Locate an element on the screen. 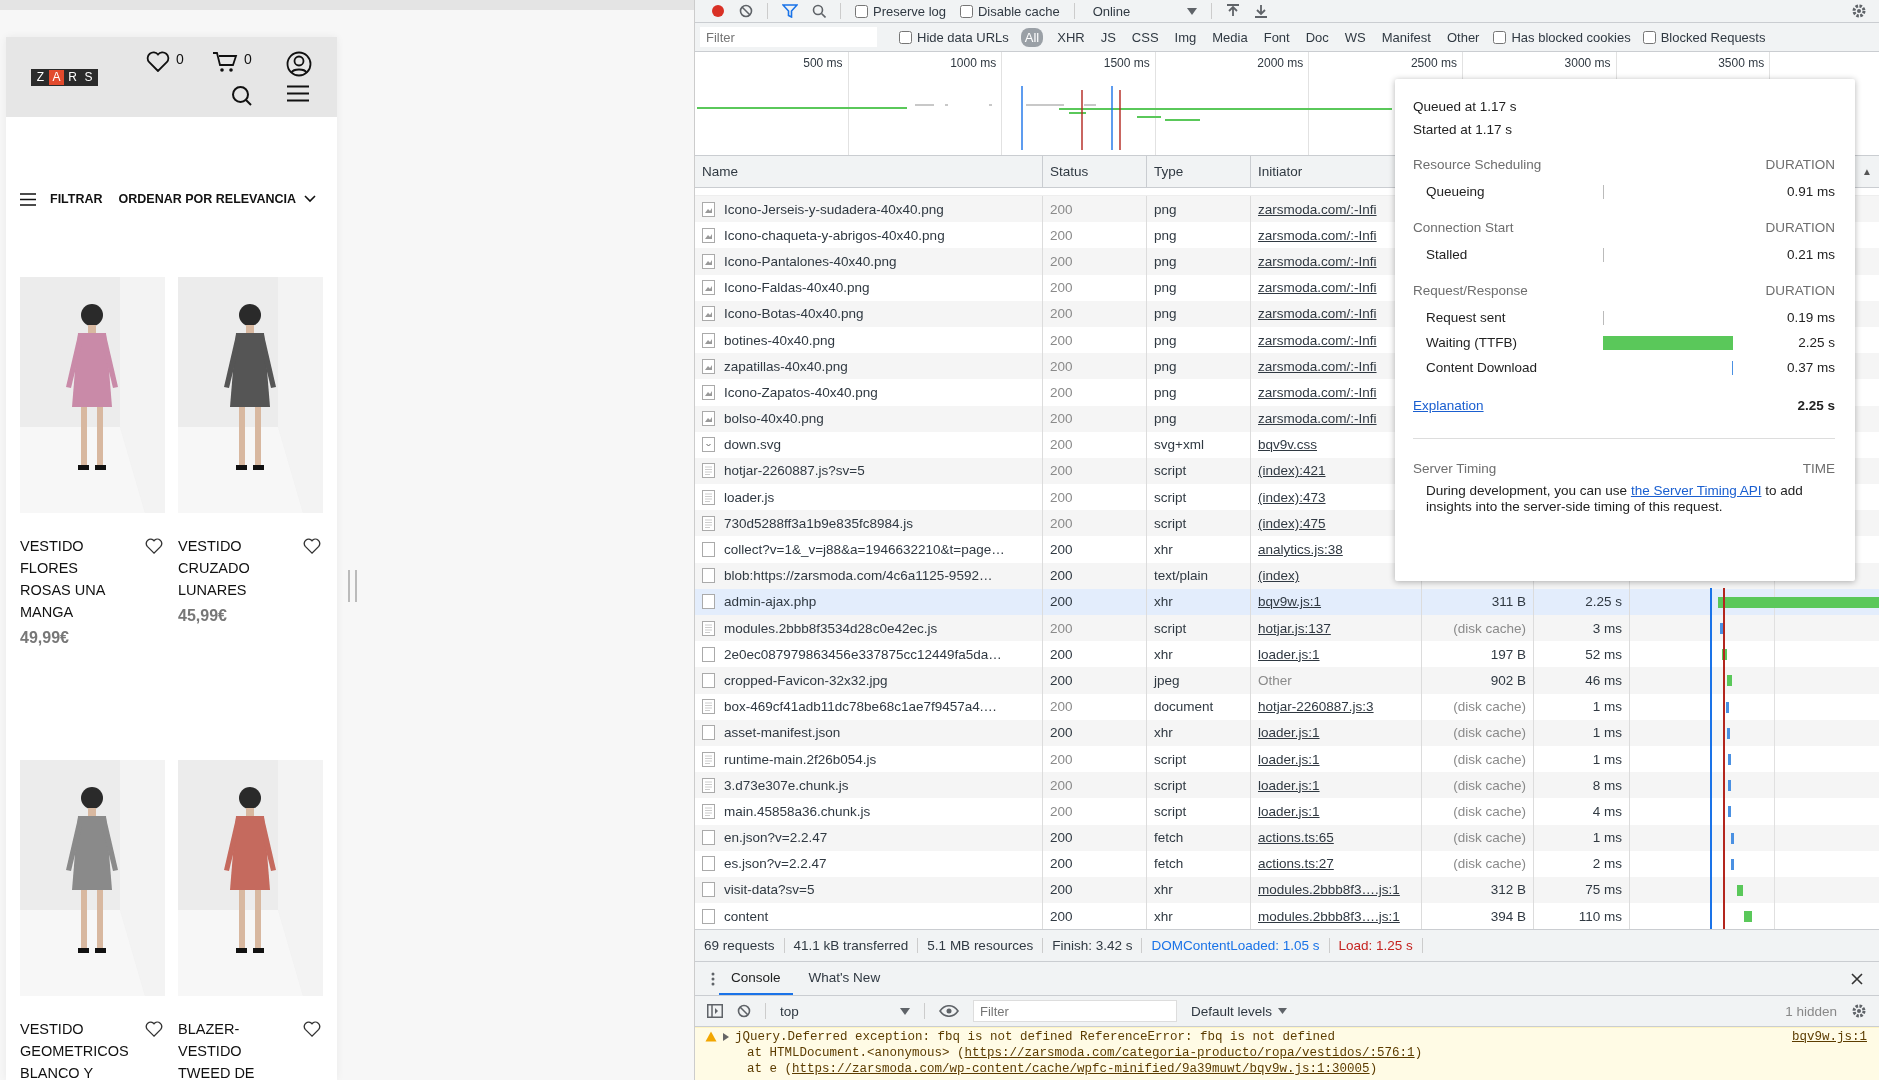 Image resolution: width=1879 pixels, height=1080 pixels. timing-value: 0.19 ms is located at coordinates (1810, 317).